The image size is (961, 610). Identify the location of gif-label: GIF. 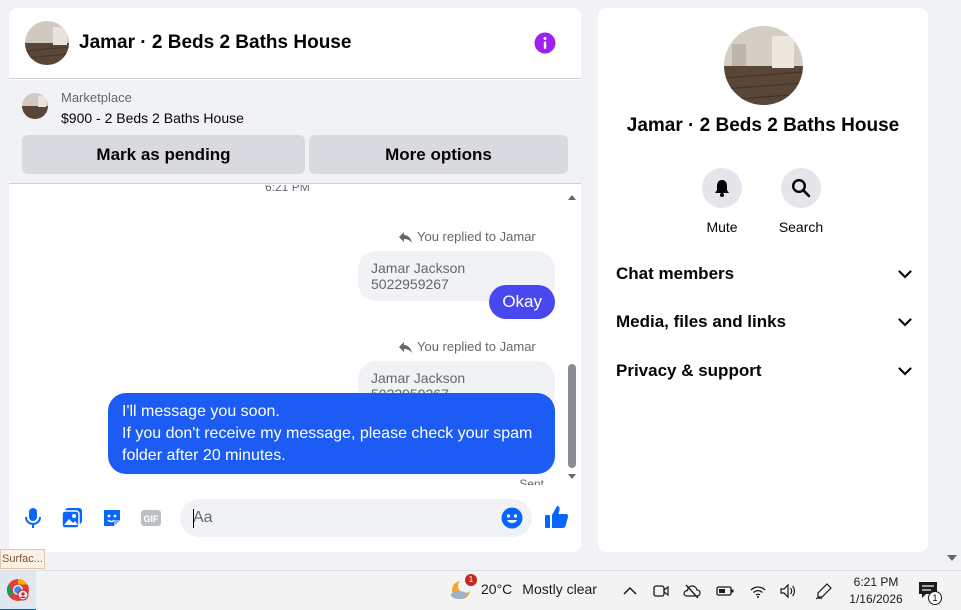
(152, 519).